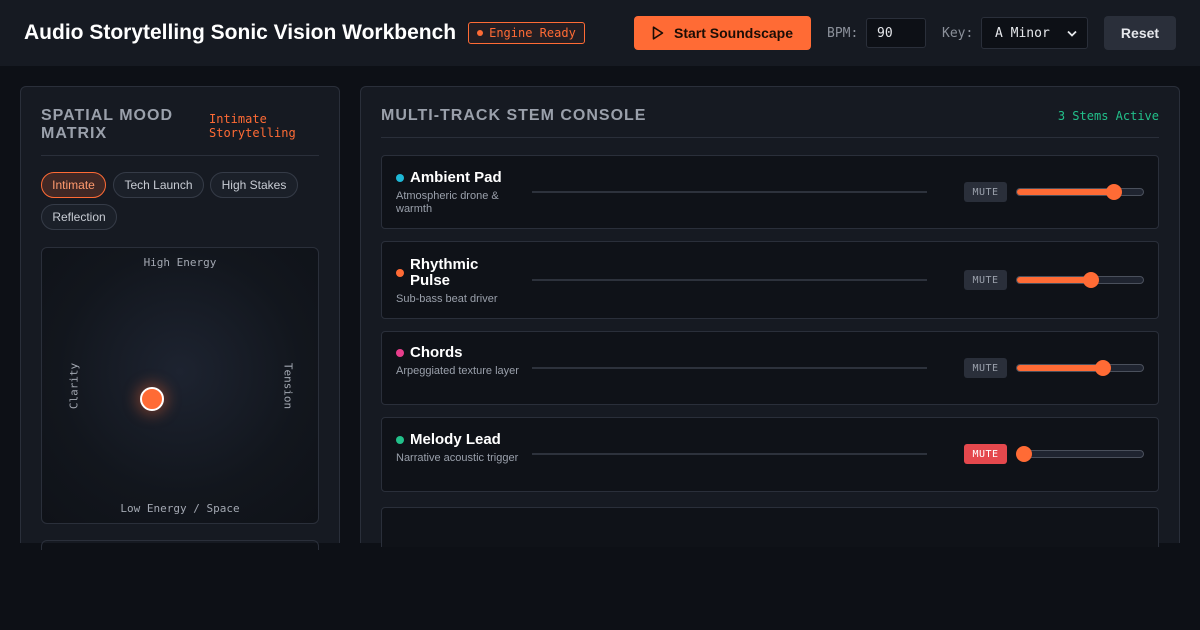 This screenshot has height=630, width=1200. What do you see at coordinates (254, 185) in the screenshot?
I see `preset-chip-high-stakes: High Stakes` at bounding box center [254, 185].